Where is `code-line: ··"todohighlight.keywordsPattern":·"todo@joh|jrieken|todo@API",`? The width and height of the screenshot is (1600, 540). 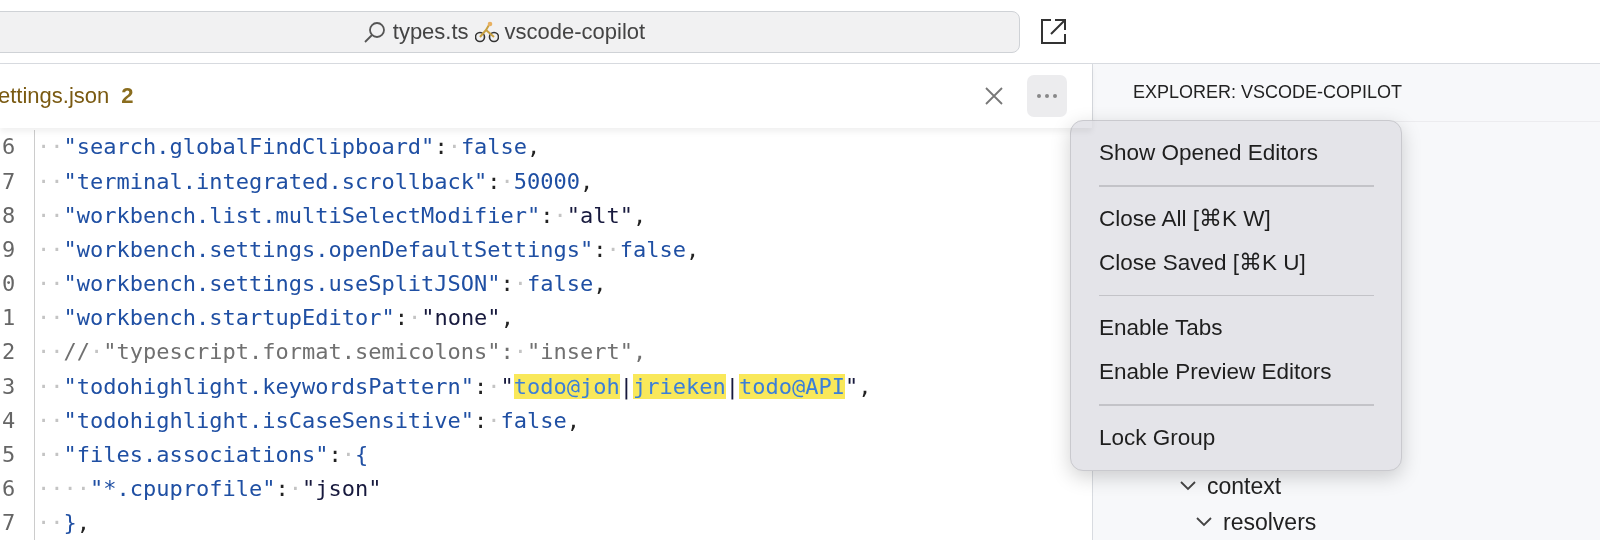
code-line: ··"todohighlight.keywordsPattern":·"todo@joh|jrieken|todo@API", is located at coordinates (454, 386).